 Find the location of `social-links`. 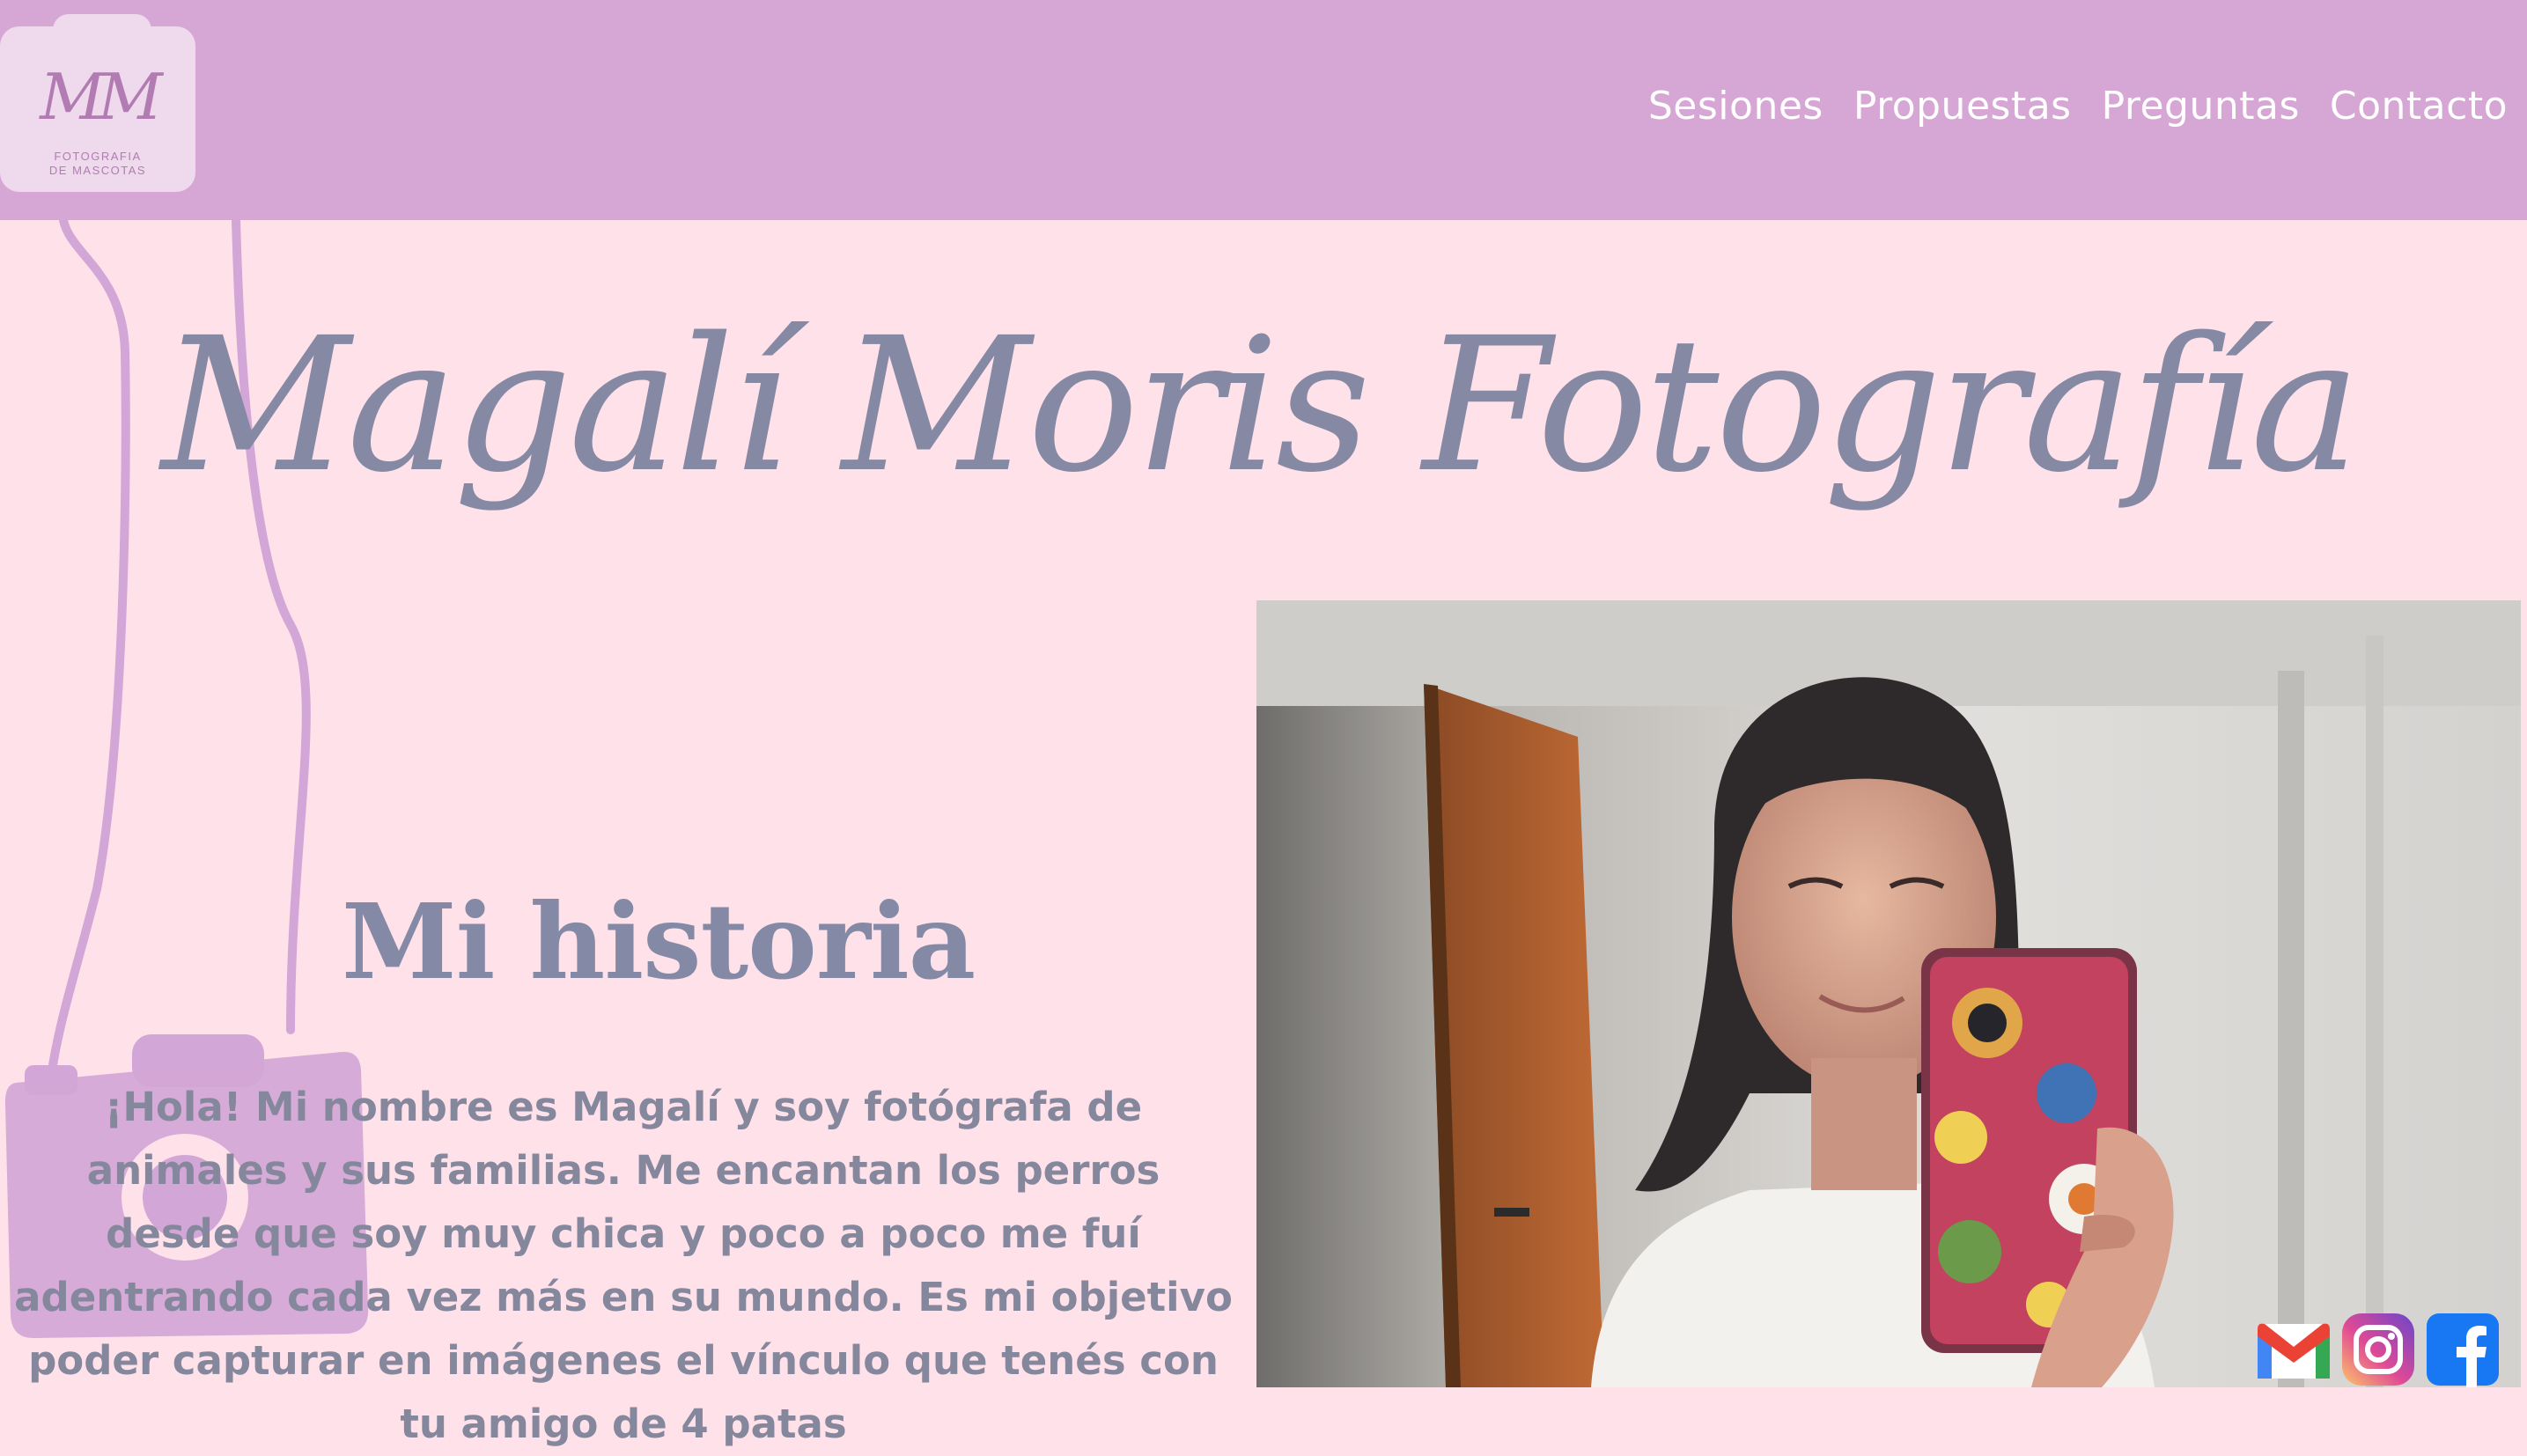

social-links is located at coordinates (2378, 1349).